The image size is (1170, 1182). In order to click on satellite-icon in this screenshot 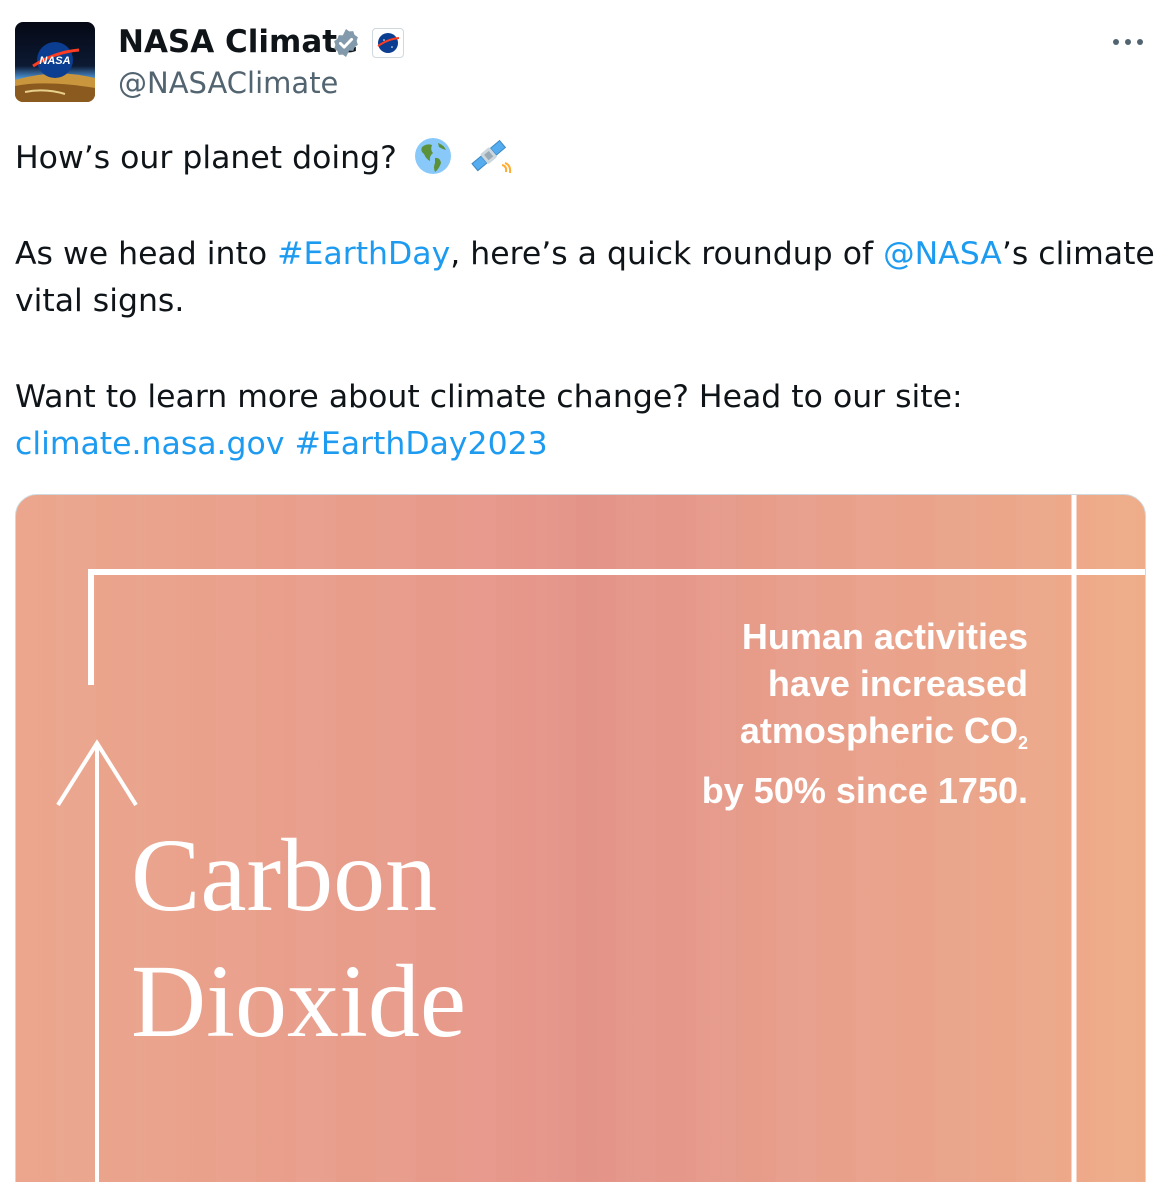, I will do `click(491, 163)`.